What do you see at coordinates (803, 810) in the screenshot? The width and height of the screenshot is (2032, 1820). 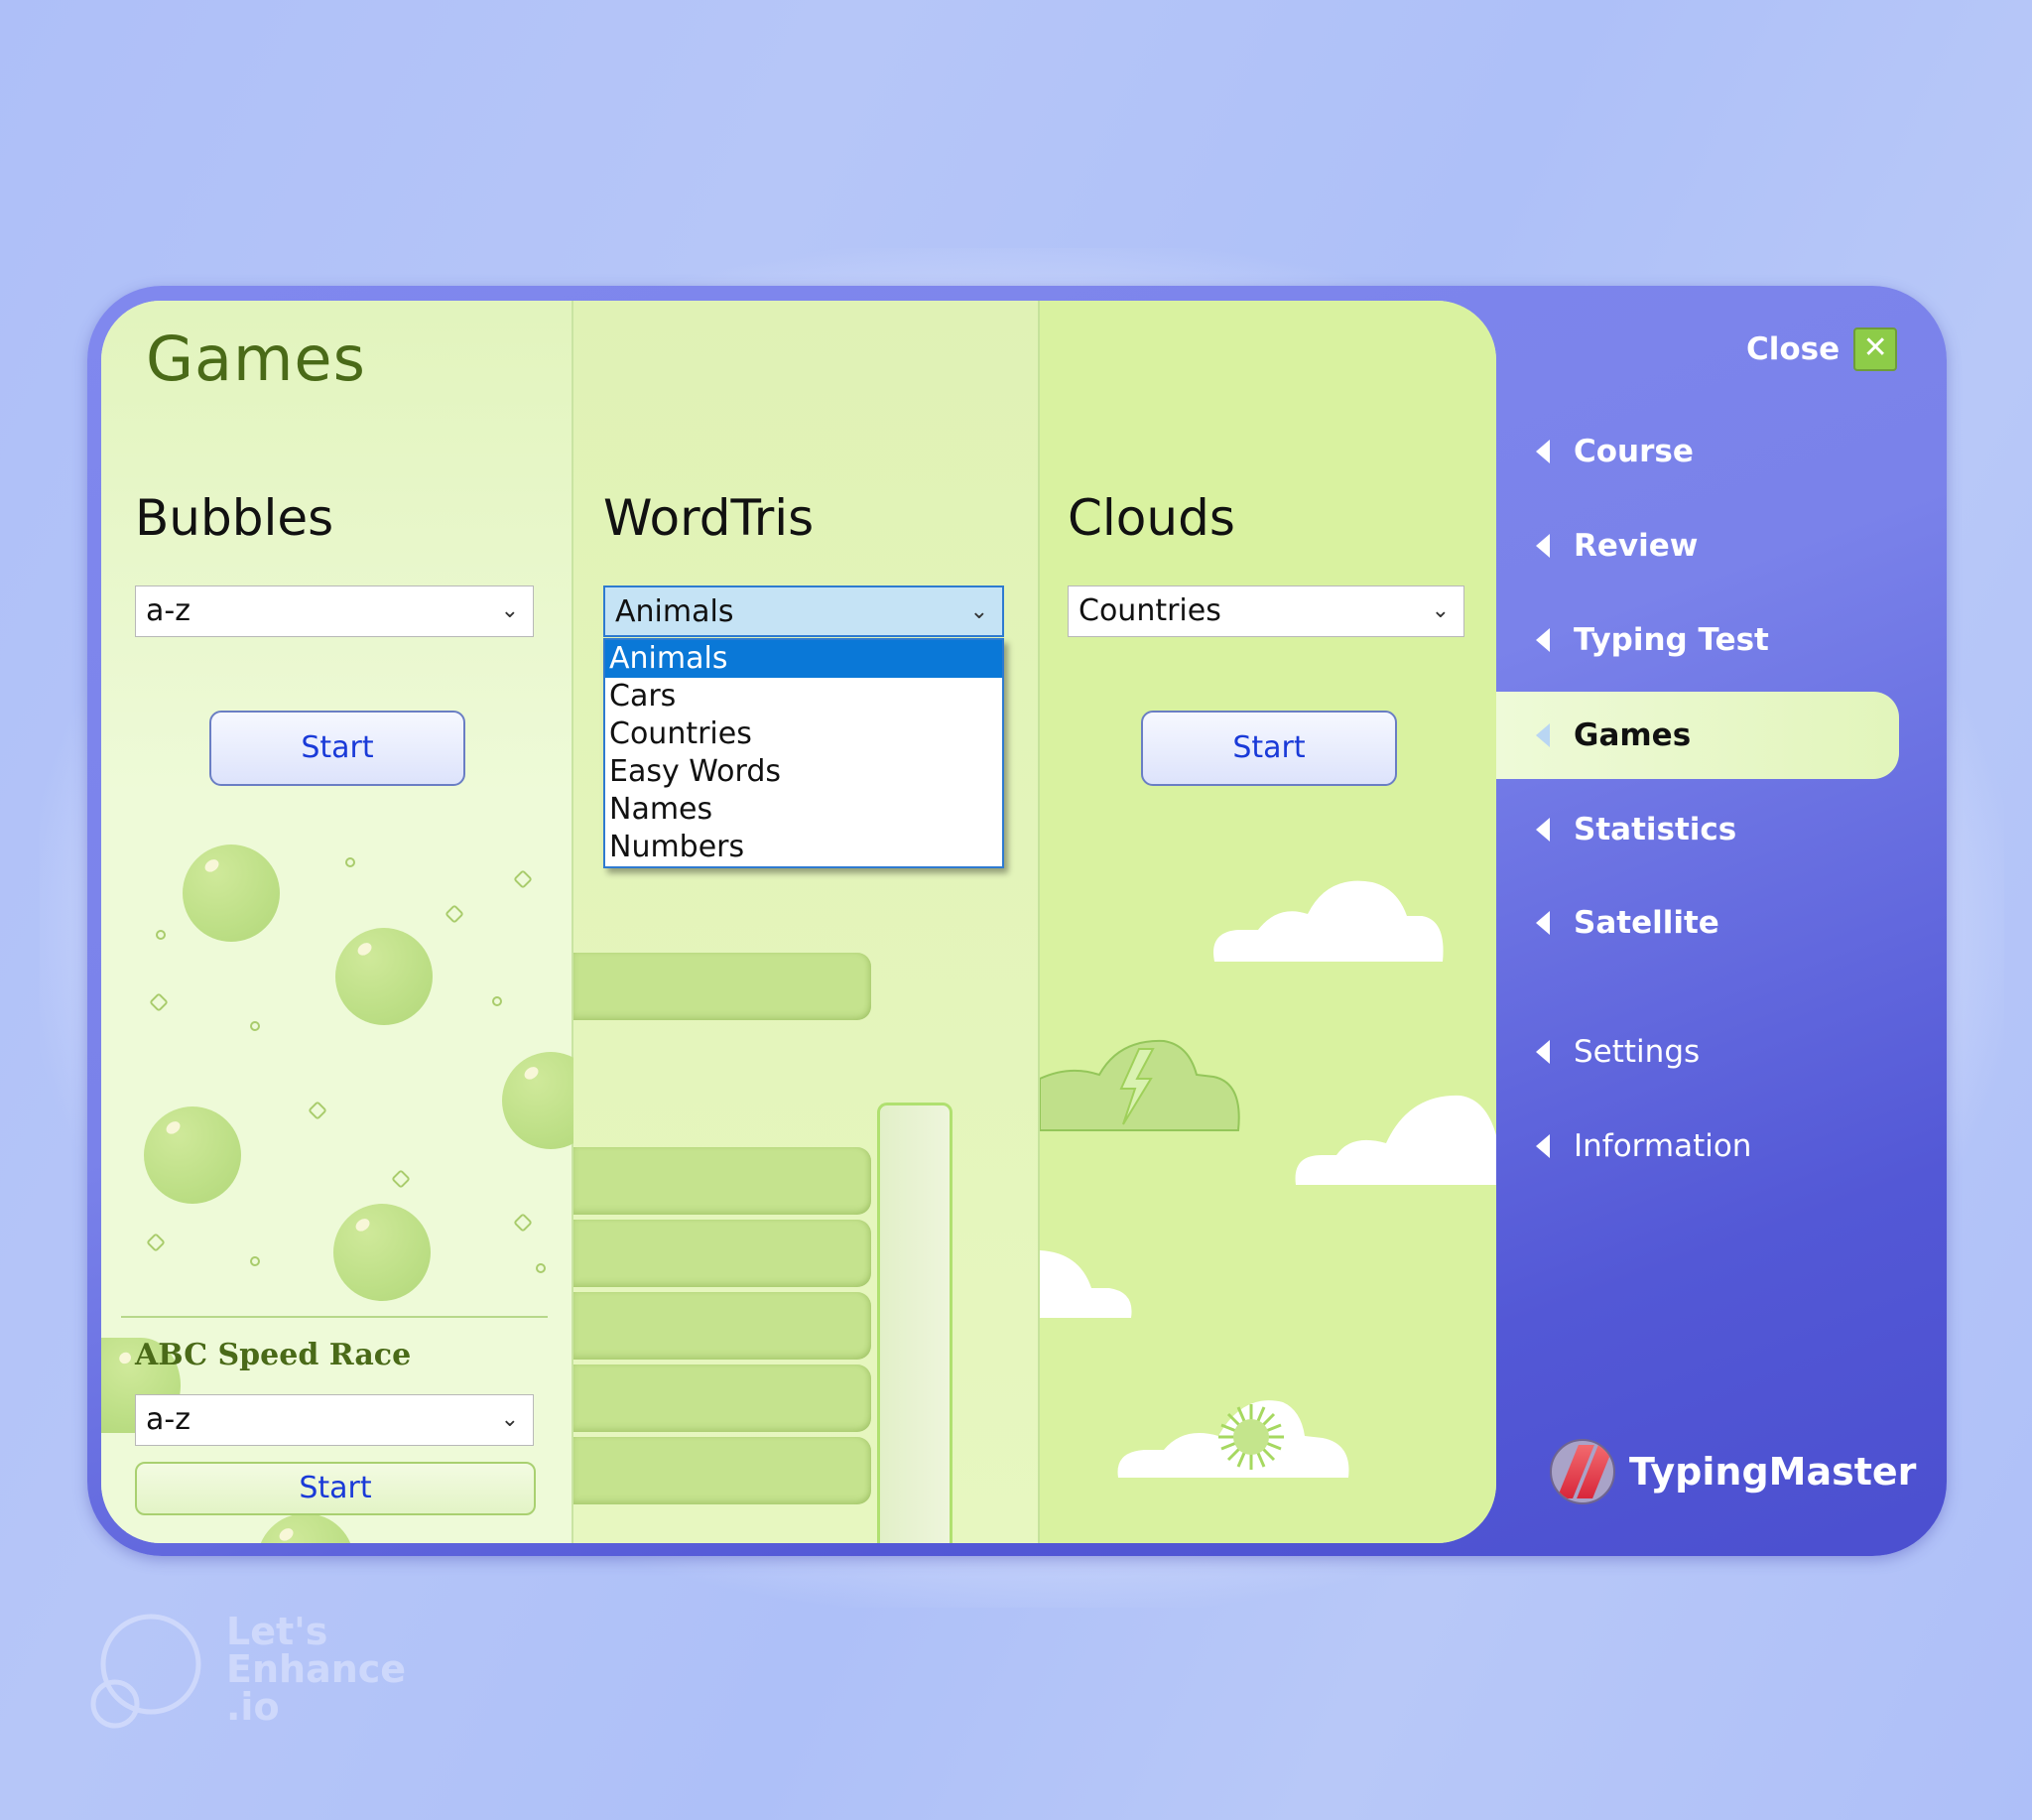 I see `dropdown-option-names: Names` at bounding box center [803, 810].